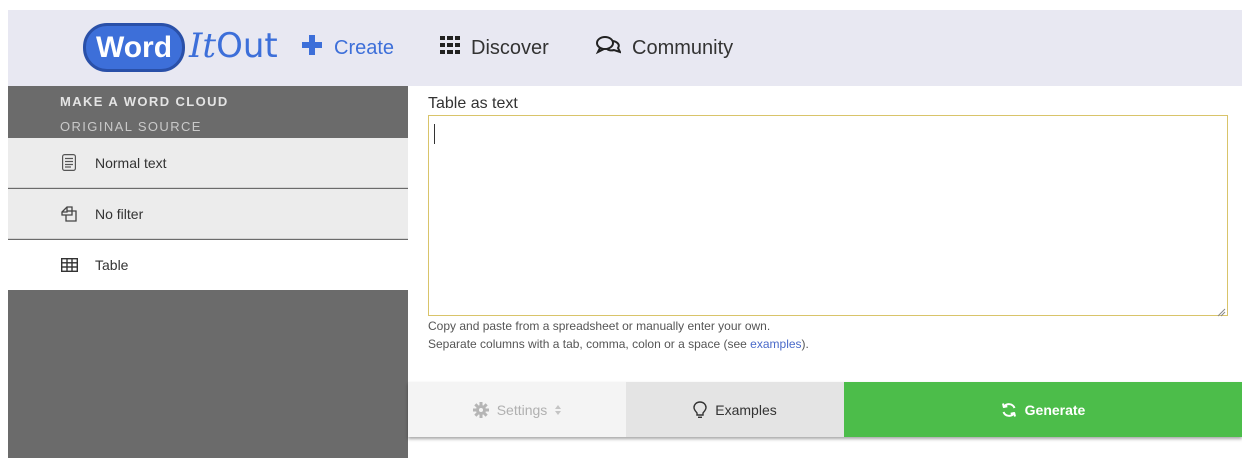  I want to click on examples-link: examples, so click(775, 344).